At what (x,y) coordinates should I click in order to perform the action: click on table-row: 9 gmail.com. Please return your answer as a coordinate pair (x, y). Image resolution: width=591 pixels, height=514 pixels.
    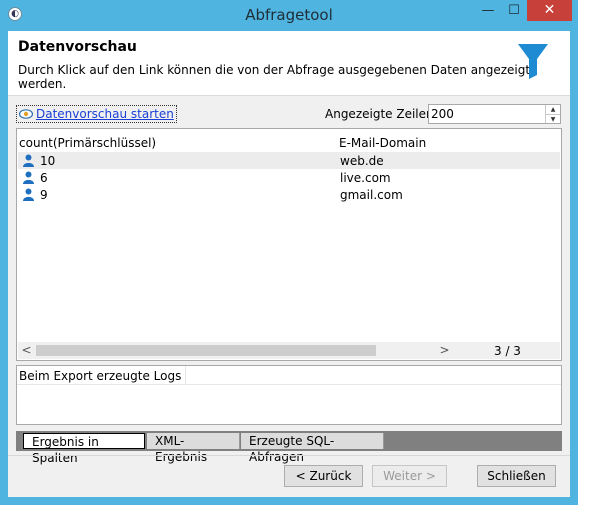
    Looking at the image, I should click on (289, 194).